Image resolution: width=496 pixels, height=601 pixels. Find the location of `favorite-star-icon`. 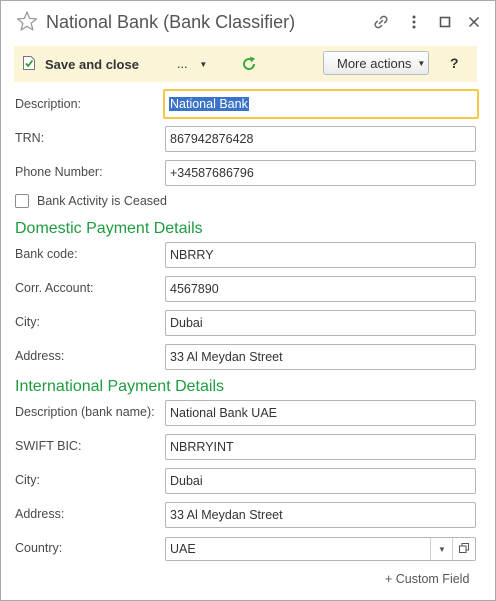

favorite-star-icon is located at coordinates (27, 21).